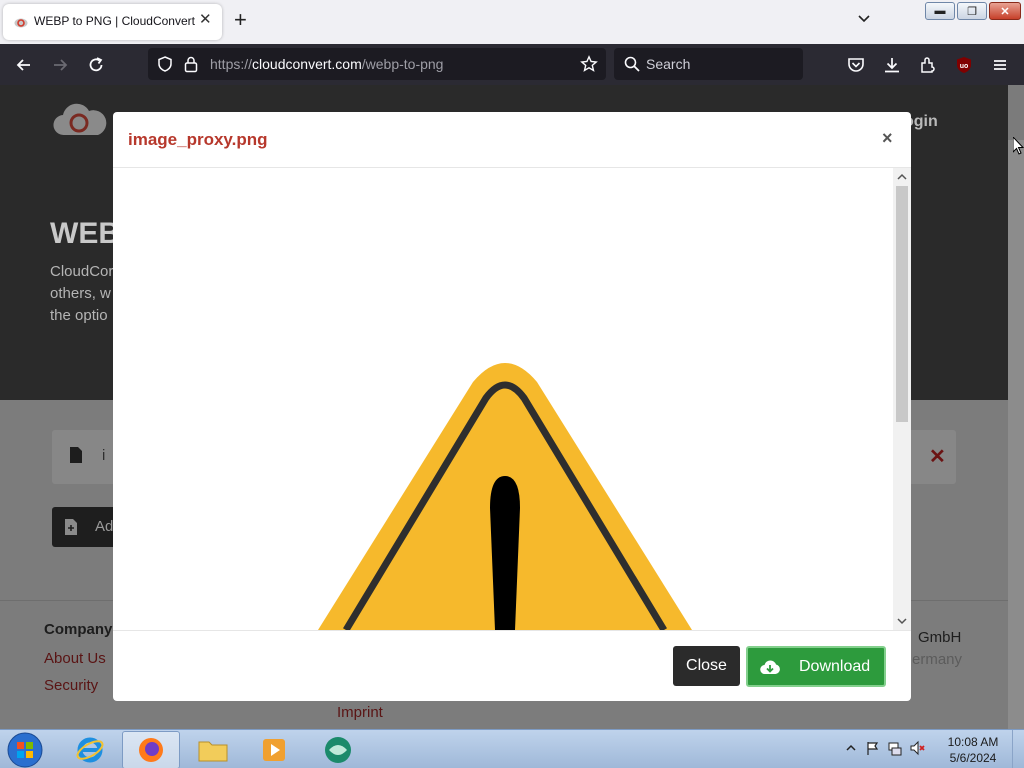 This screenshot has height=768, width=1024. Describe the element at coordinates (706, 666) in the screenshot. I see `close-button: Close` at that location.